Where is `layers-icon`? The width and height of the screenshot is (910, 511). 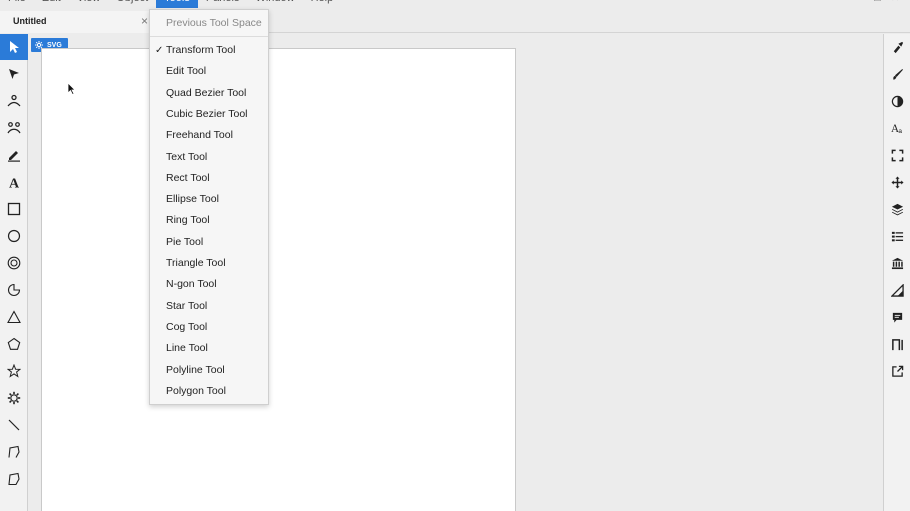 layers-icon is located at coordinates (897, 209).